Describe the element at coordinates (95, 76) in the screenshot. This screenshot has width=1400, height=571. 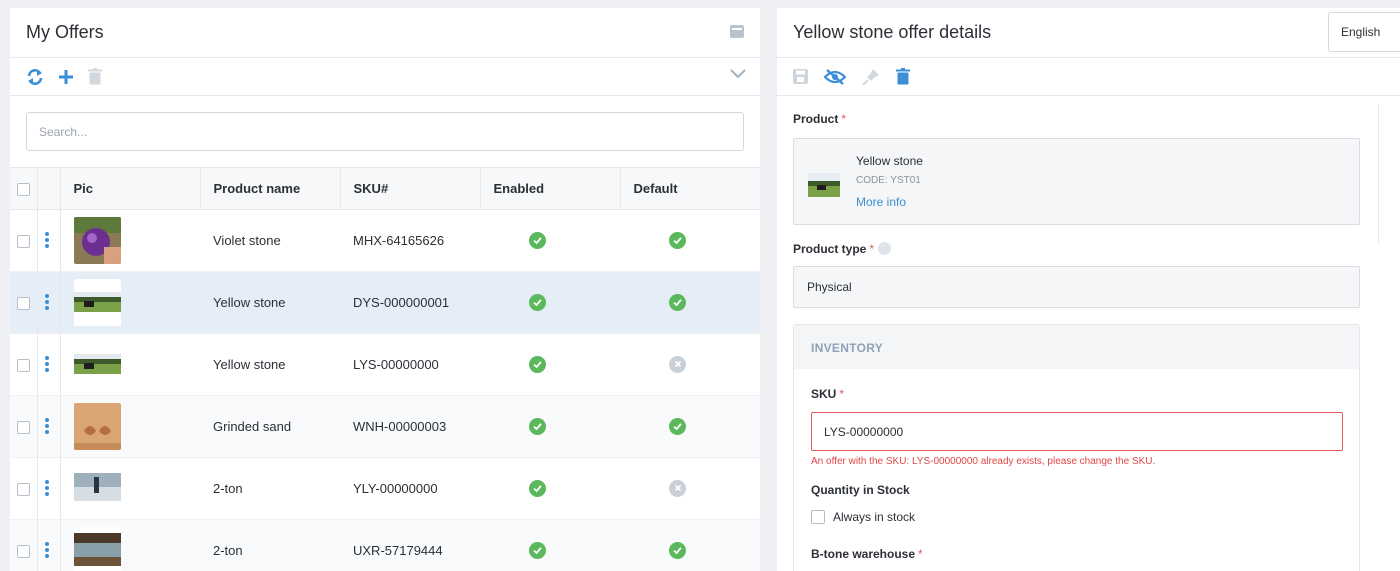
I see `trash-icon` at that location.